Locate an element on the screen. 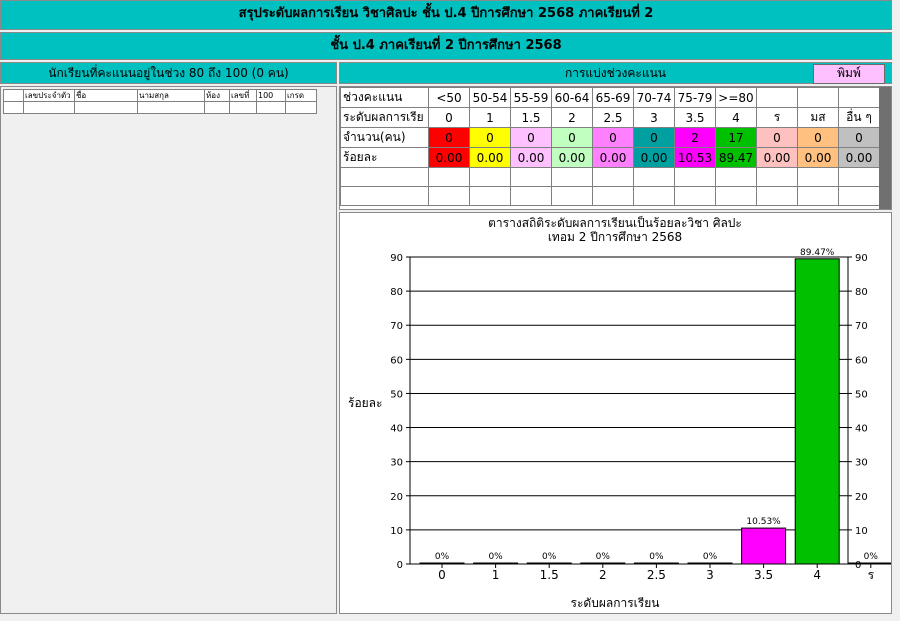 The height and width of the screenshot is (621, 900). students-col-header: เลขประจำตัว is located at coordinates (49, 95).